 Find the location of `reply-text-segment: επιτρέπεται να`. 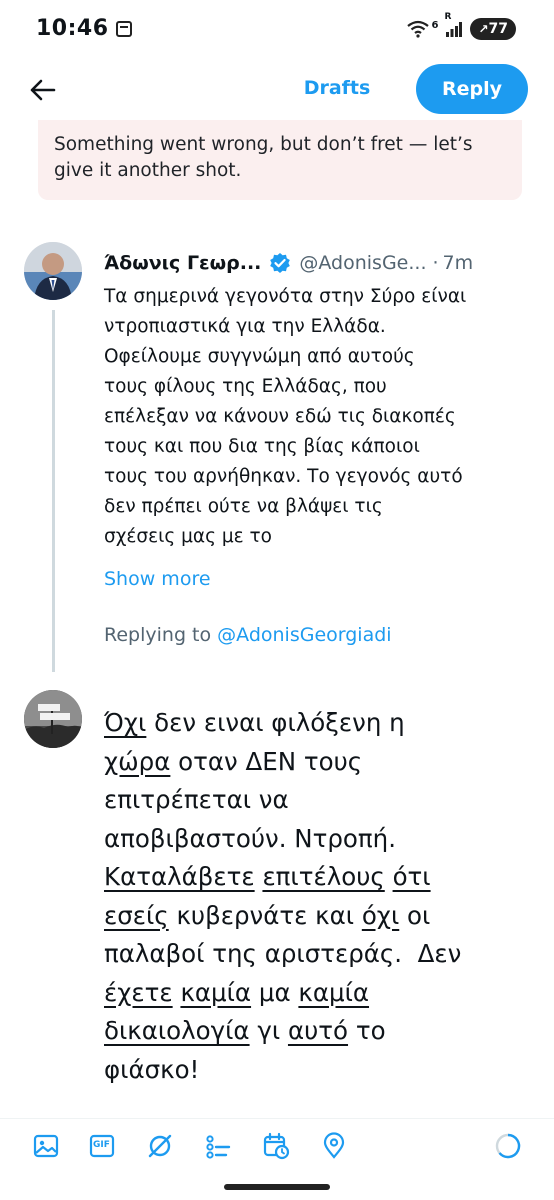

reply-text-segment: επιτρέπεται να is located at coordinates (196, 799).